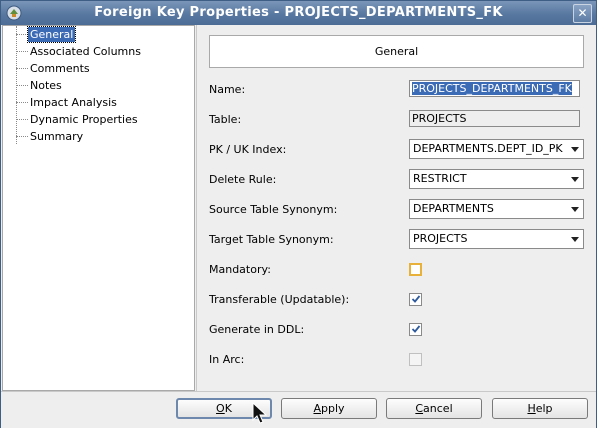  What do you see at coordinates (73, 102) in the screenshot?
I see `nav-item-label: Impact Analysis` at bounding box center [73, 102].